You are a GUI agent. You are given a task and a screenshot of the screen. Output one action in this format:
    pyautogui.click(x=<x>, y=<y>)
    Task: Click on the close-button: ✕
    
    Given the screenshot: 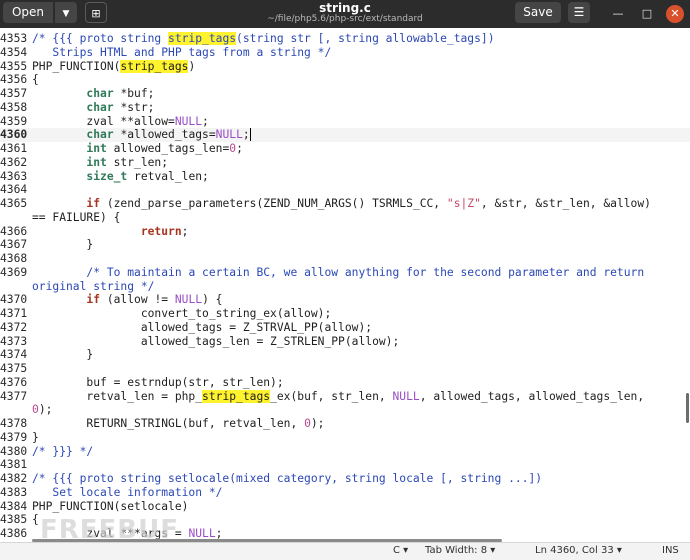 What is the action you would take?
    pyautogui.click(x=675, y=14)
    